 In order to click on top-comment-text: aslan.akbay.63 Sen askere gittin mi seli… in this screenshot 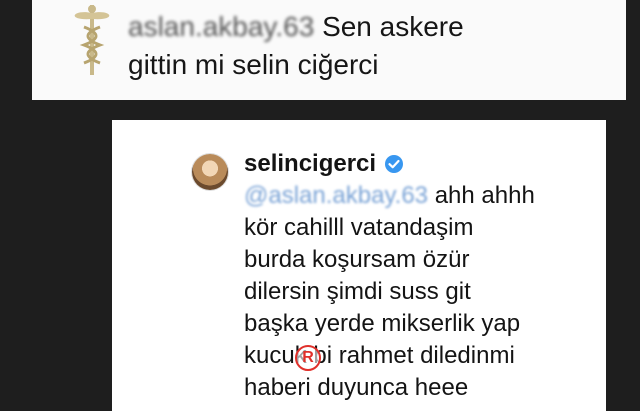, I will do `click(338, 46)`.